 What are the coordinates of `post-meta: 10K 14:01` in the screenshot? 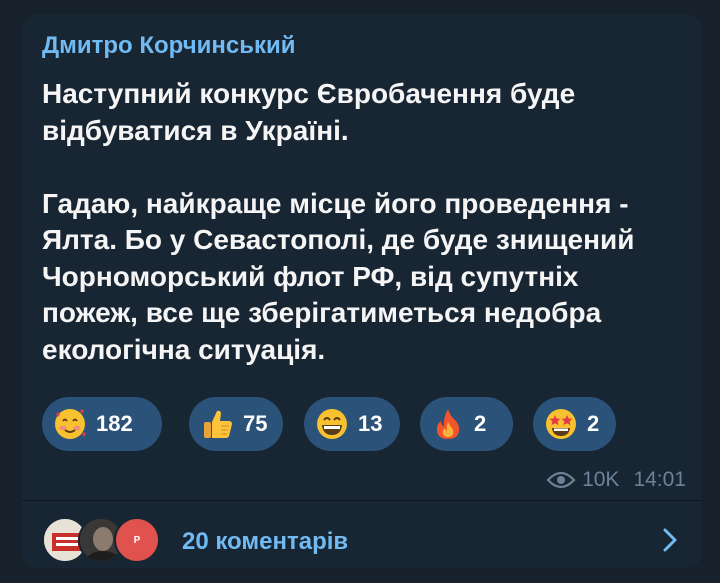 It's located at (616, 480).